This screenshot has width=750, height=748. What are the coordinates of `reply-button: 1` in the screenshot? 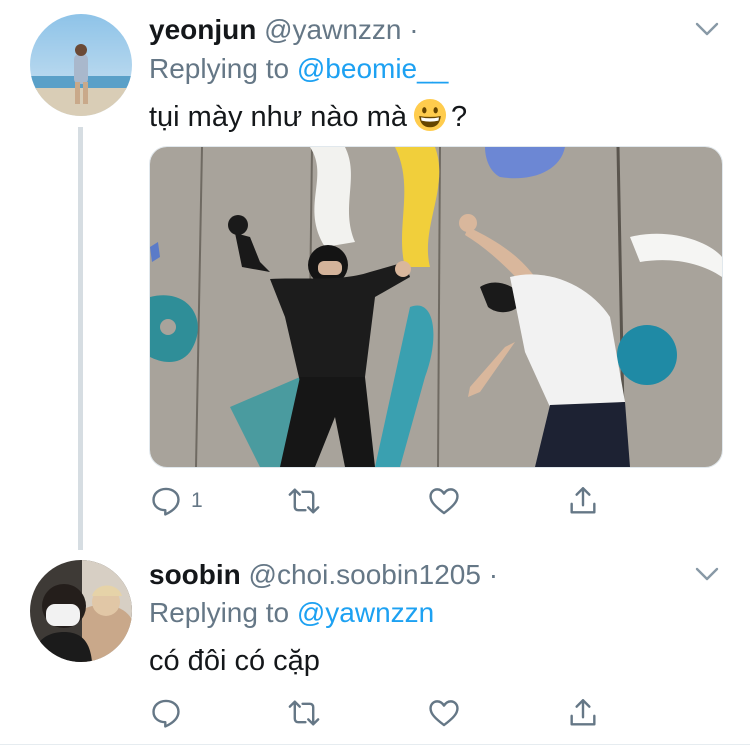 It's located at (176, 501).